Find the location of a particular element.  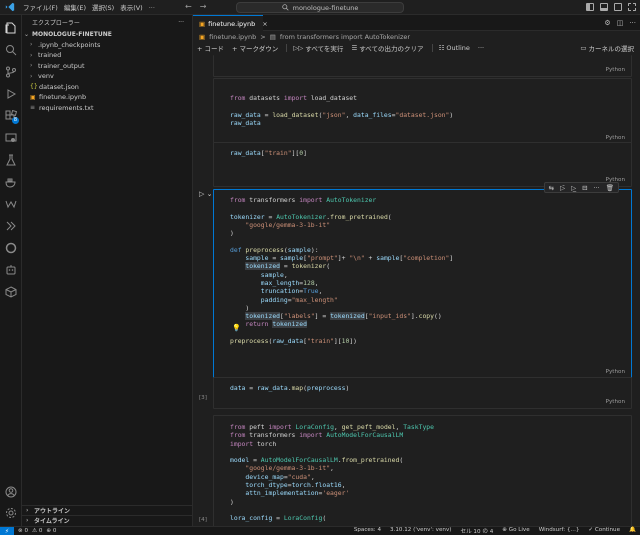

run-cell-icon: ▷ ⌄ is located at coordinates (205, 194).